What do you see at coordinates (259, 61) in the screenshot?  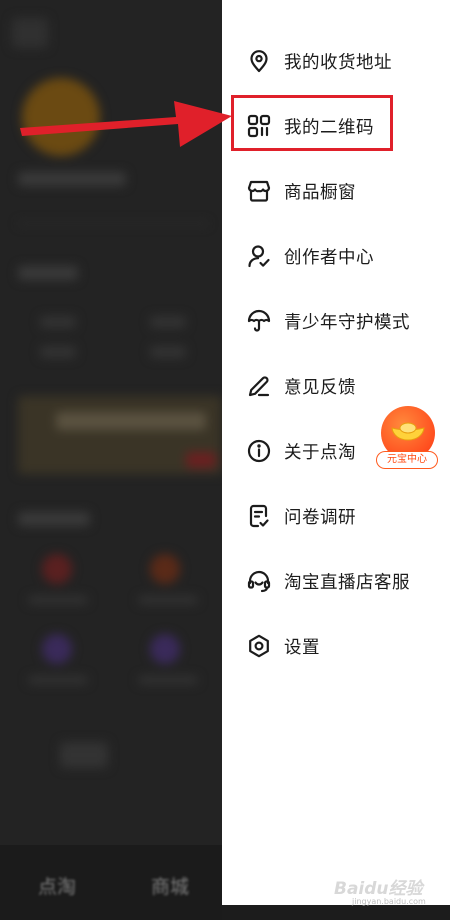 I see `location-pin-icon` at bounding box center [259, 61].